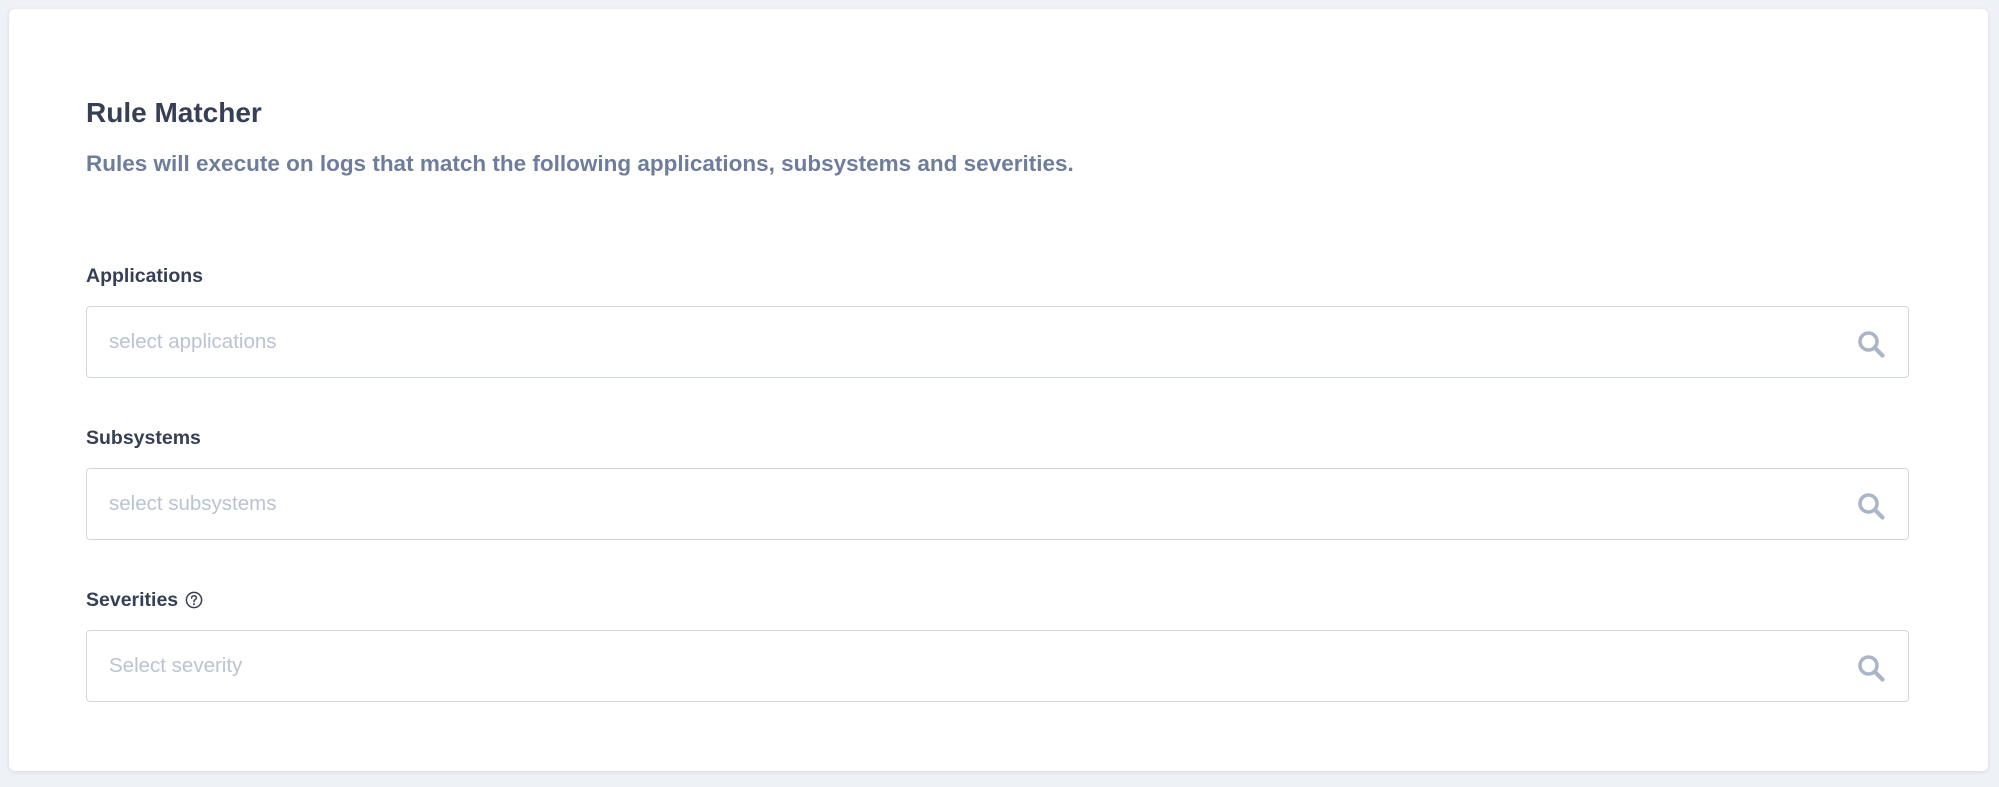 The width and height of the screenshot is (1999, 787). What do you see at coordinates (959, 504) in the screenshot?
I see `subsystems-input` at bounding box center [959, 504].